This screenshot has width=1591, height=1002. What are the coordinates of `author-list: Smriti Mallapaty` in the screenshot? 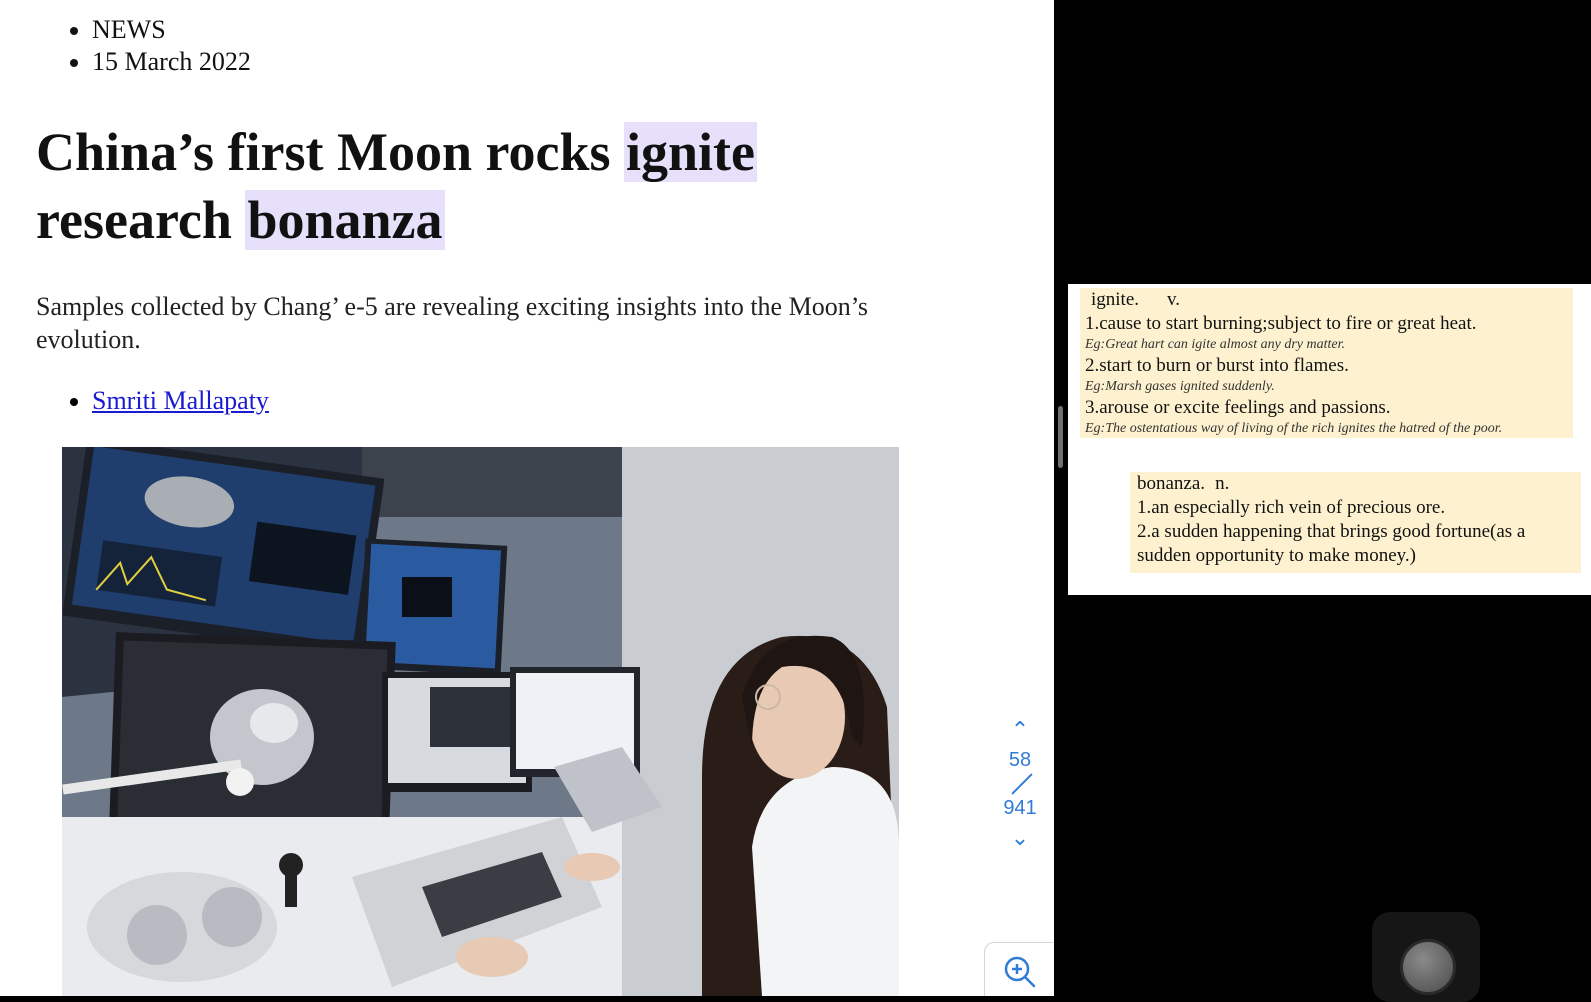 It's located at (165, 401).